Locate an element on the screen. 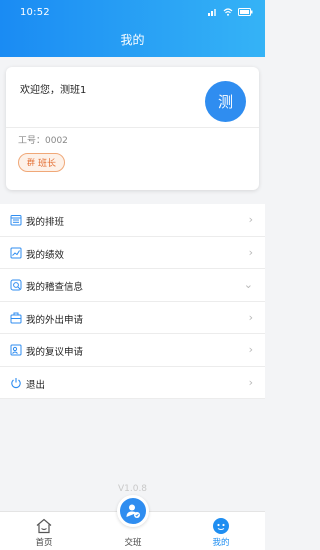 Image resolution: width=320 pixels, height=550 pixels. menu-item-performance: 我的绩效 › is located at coordinates (132, 253).